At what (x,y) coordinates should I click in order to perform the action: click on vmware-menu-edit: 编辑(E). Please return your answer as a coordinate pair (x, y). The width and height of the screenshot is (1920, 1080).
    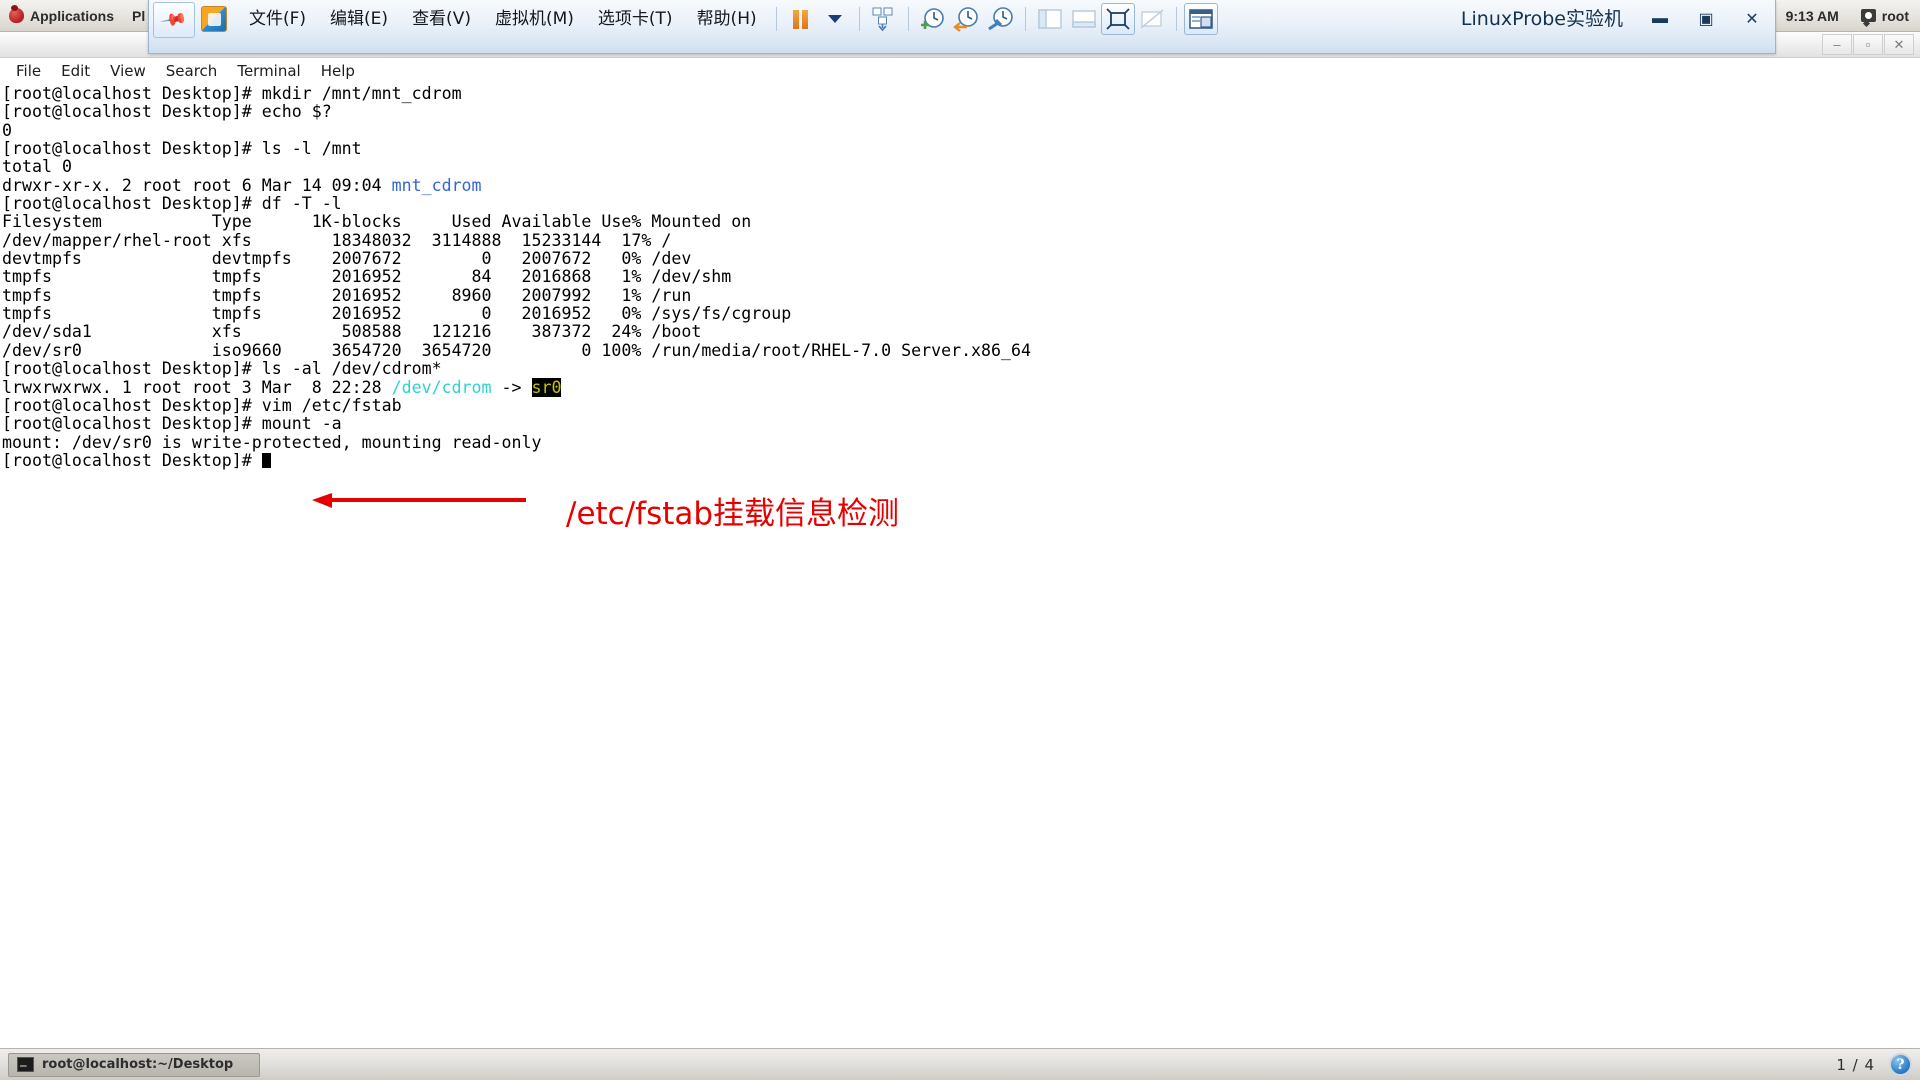
    Looking at the image, I should click on (359, 19).